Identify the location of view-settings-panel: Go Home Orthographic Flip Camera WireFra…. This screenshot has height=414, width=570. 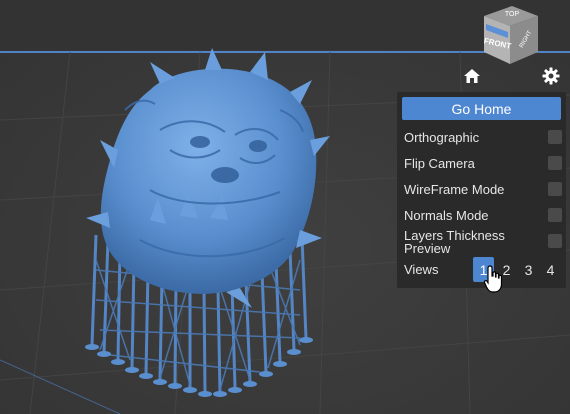
(481, 190).